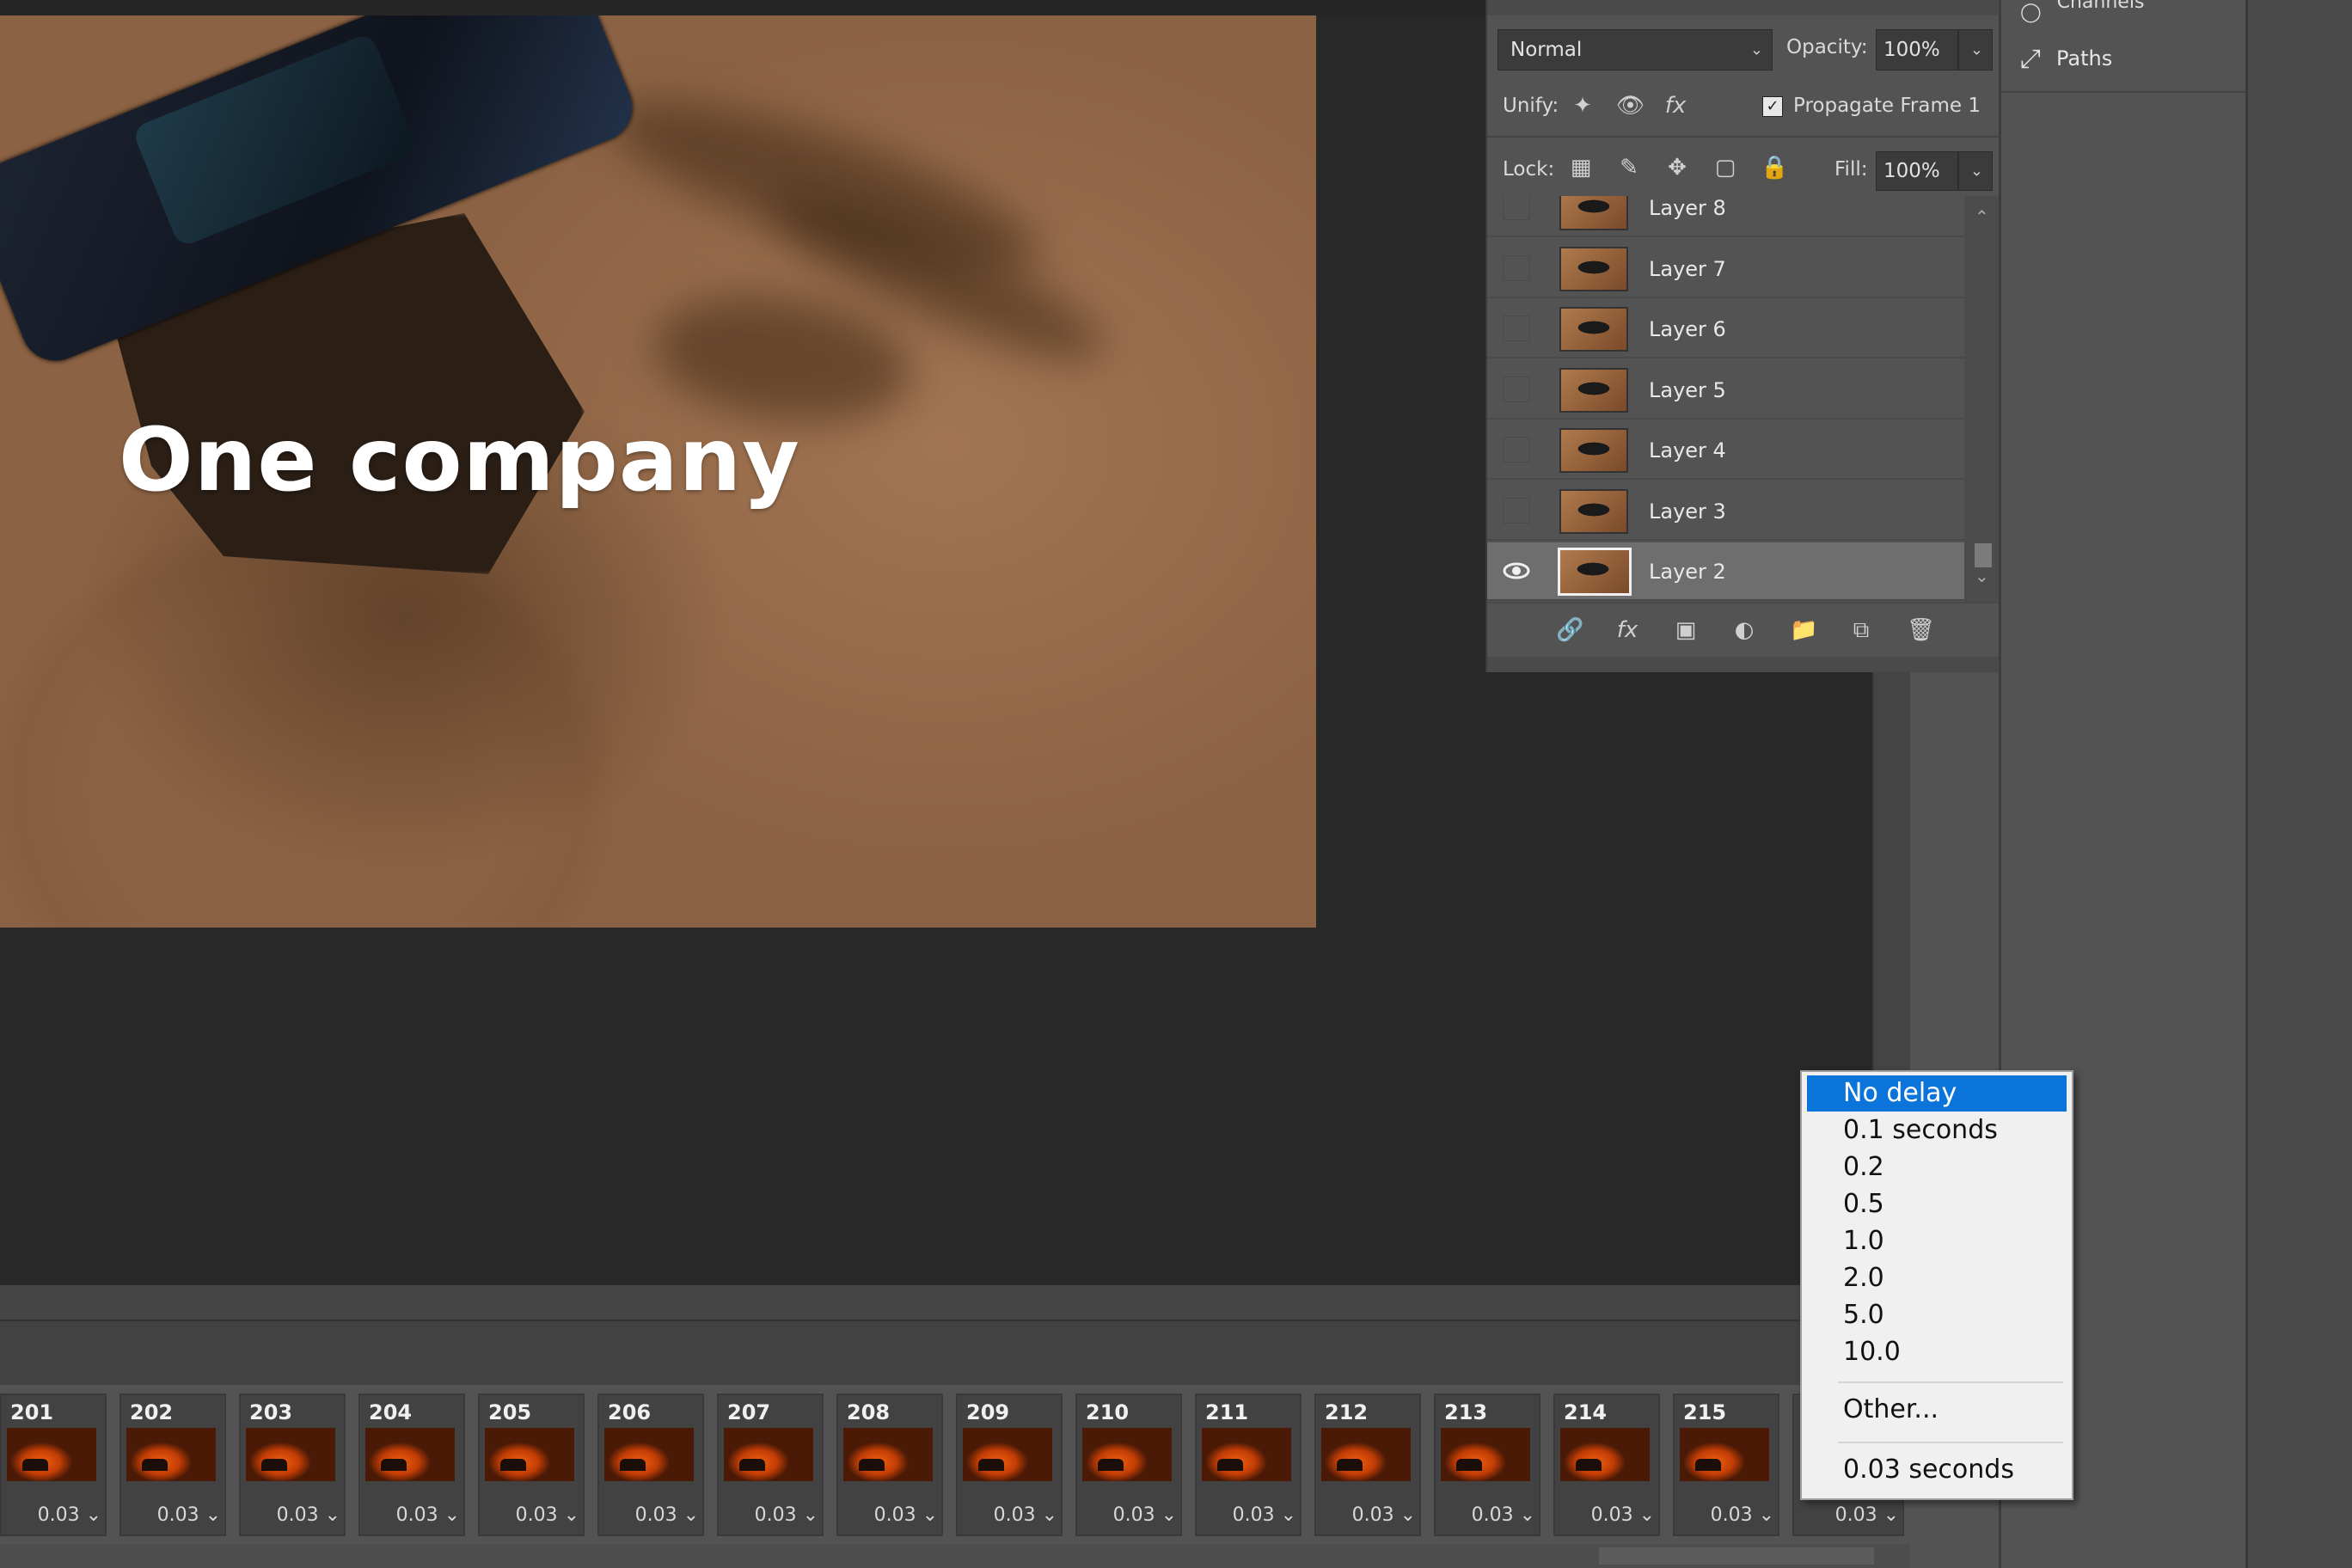 This screenshot has width=2352, height=1568. What do you see at coordinates (770, 1464) in the screenshot?
I see `timeline-frame: 207 0.03 ⌄` at bounding box center [770, 1464].